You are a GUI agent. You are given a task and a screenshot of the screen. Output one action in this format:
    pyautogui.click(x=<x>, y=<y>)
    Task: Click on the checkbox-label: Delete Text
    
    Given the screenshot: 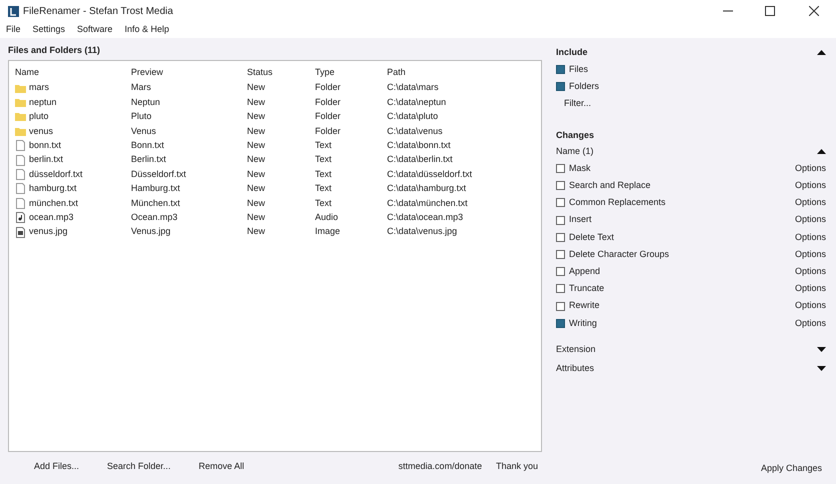 What is the action you would take?
    pyautogui.click(x=682, y=237)
    